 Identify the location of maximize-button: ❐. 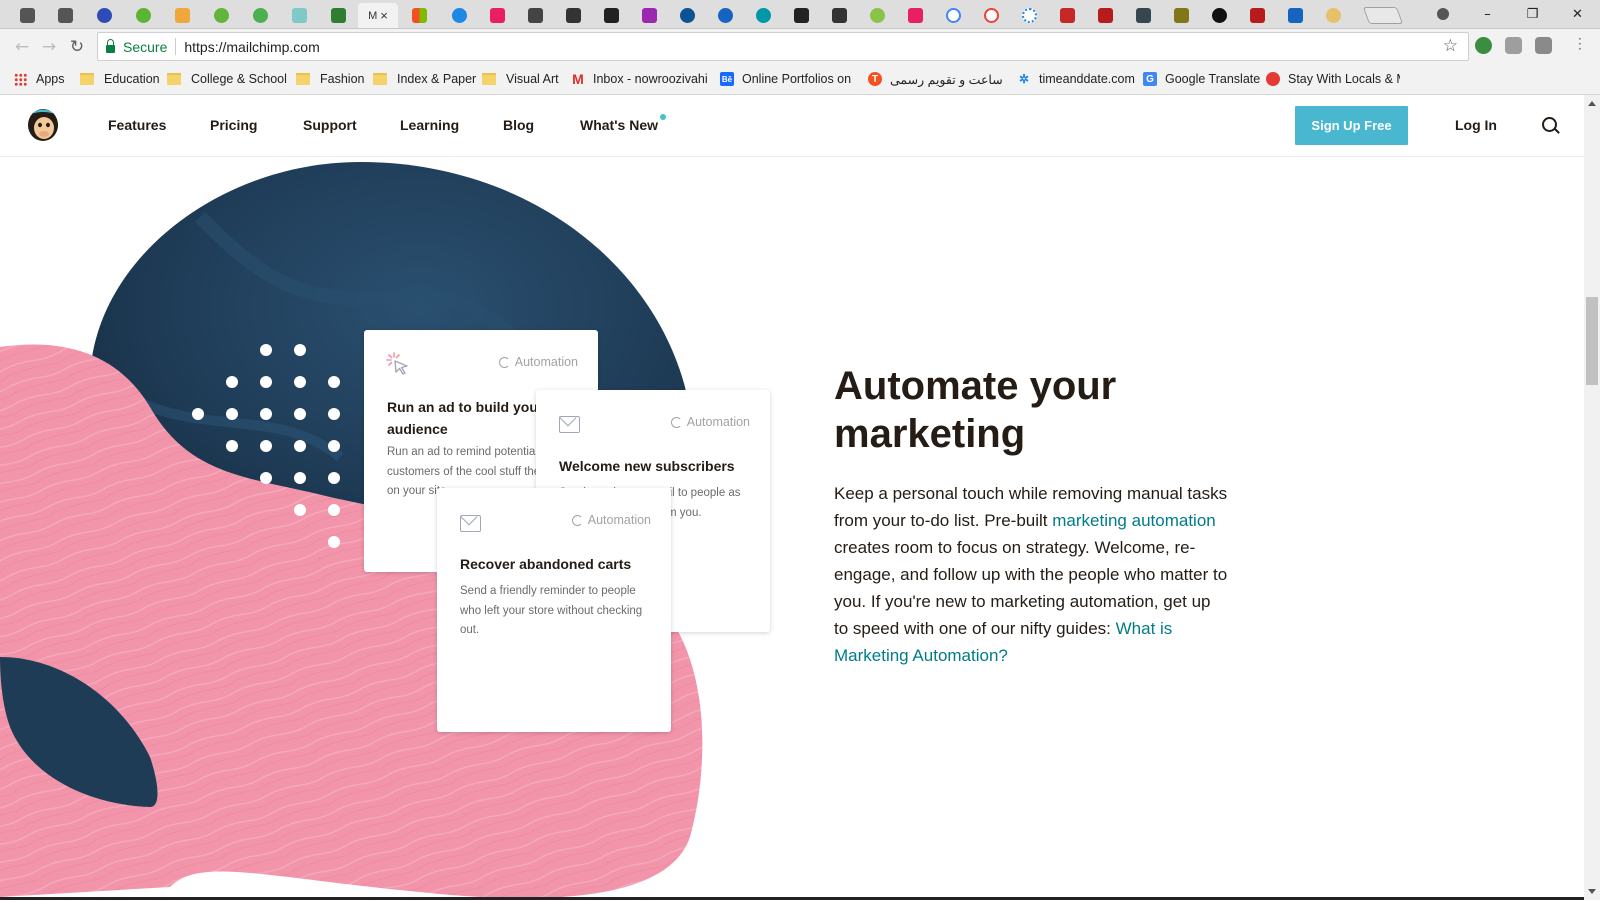
(1532, 14).